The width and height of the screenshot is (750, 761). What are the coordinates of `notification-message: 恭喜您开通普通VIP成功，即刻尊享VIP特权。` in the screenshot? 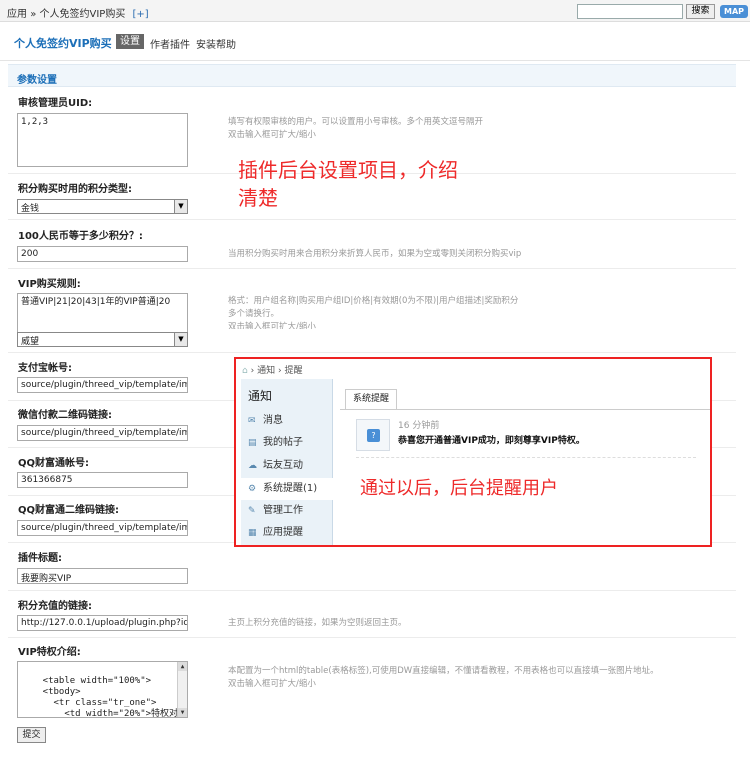 It's located at (491, 441).